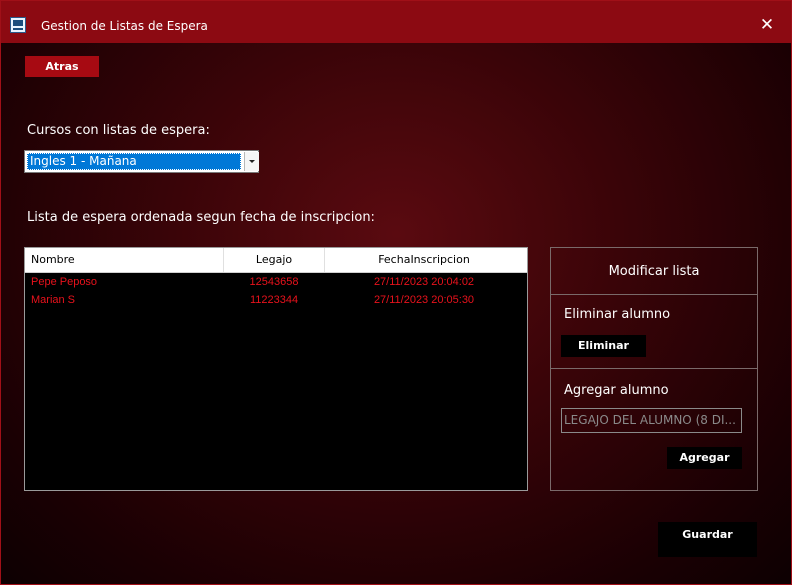 This screenshot has width=792, height=585. I want to click on cell-legajo: 11223344, so click(274, 300).